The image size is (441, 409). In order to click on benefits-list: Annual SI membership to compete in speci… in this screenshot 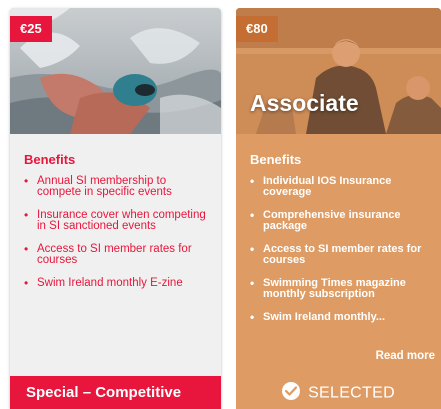, I will do `click(116, 238)`.